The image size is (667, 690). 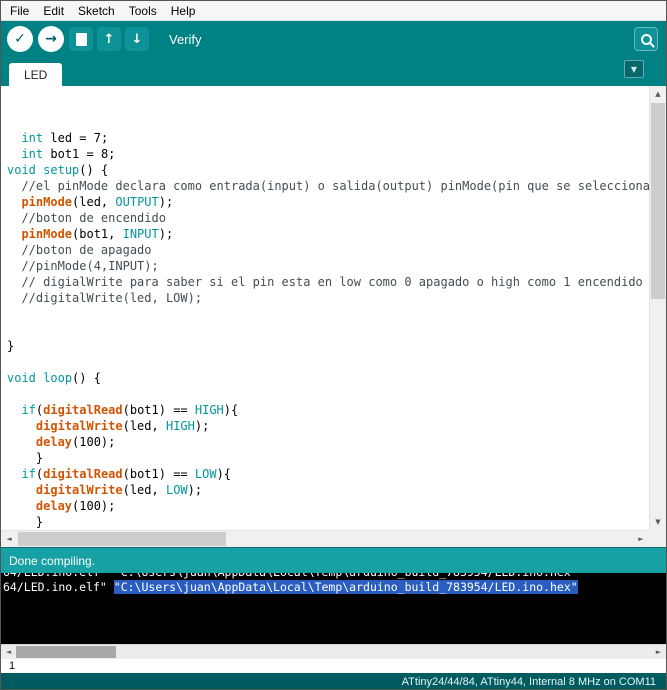 I want to click on toolbar-hover-label: Verify, so click(x=185, y=39).